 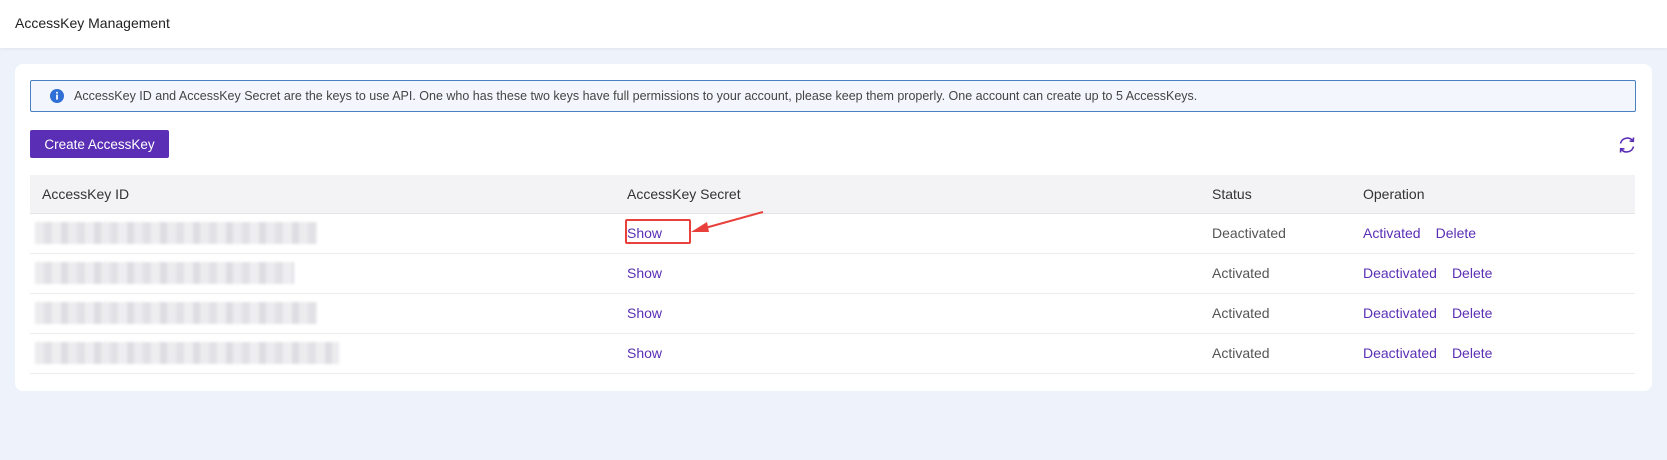 I want to click on column-header-accesskey-id: AccessKey ID, so click(x=86, y=194).